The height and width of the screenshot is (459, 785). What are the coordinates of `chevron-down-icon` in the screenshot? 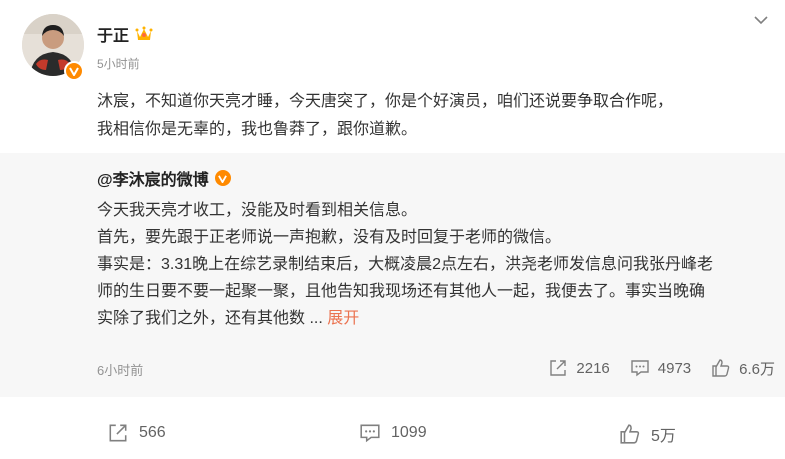 It's located at (761, 20).